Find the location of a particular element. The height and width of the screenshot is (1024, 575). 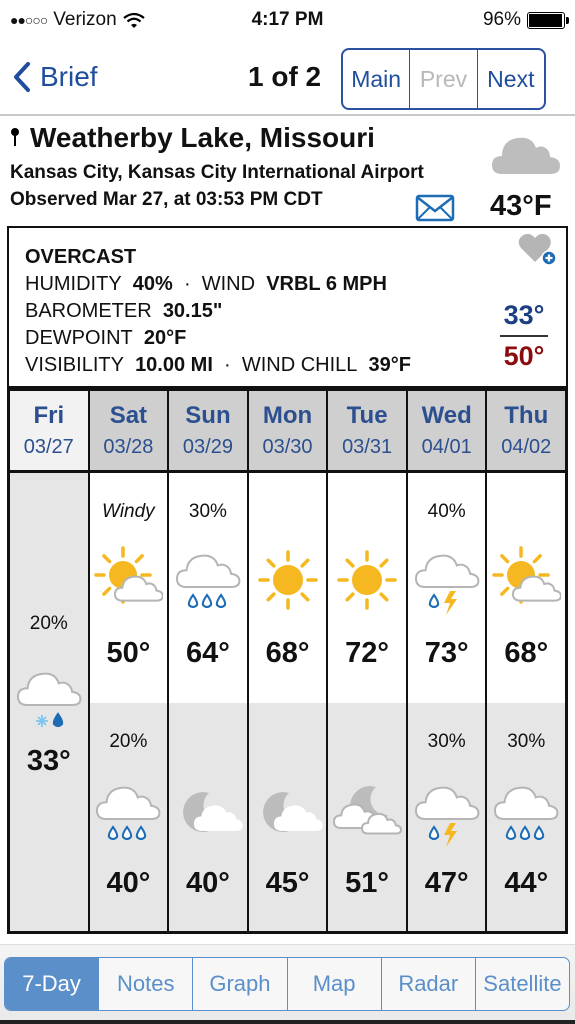

day-date: 03/29 is located at coordinates (207, 447).